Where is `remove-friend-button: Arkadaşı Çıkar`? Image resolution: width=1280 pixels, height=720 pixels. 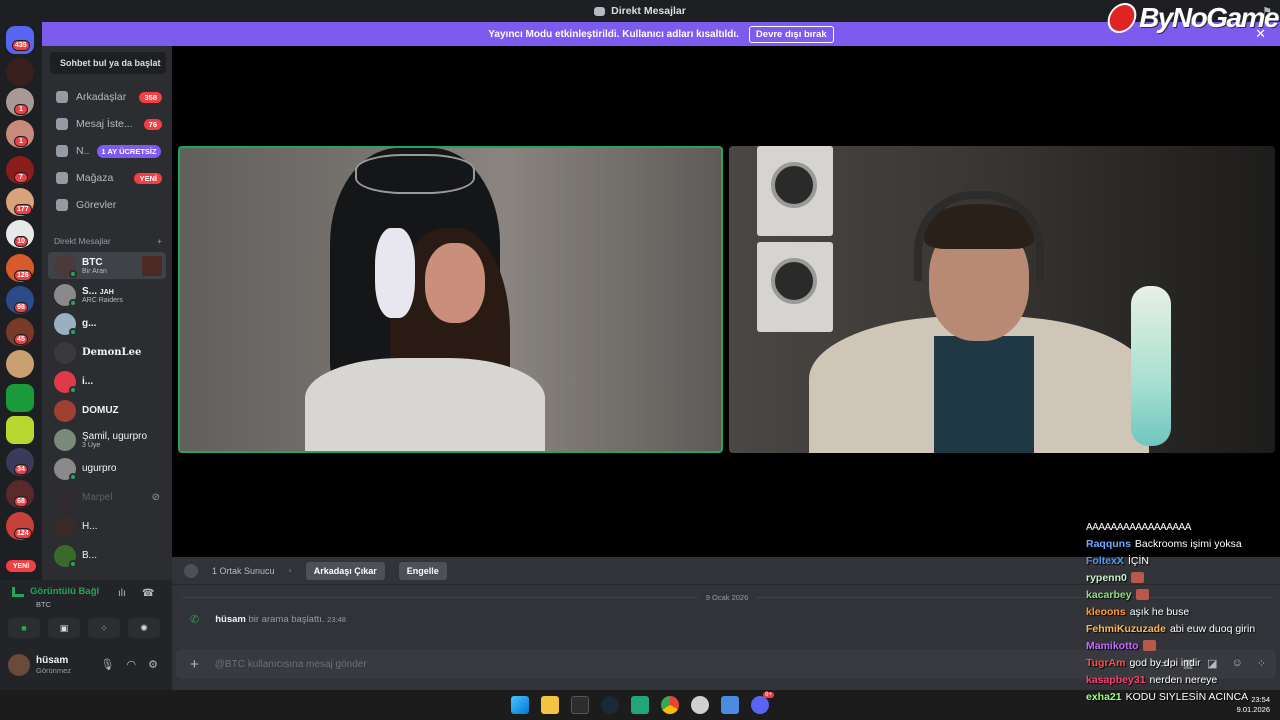 remove-friend-button: Arkadaşı Çıkar is located at coordinates (345, 570).